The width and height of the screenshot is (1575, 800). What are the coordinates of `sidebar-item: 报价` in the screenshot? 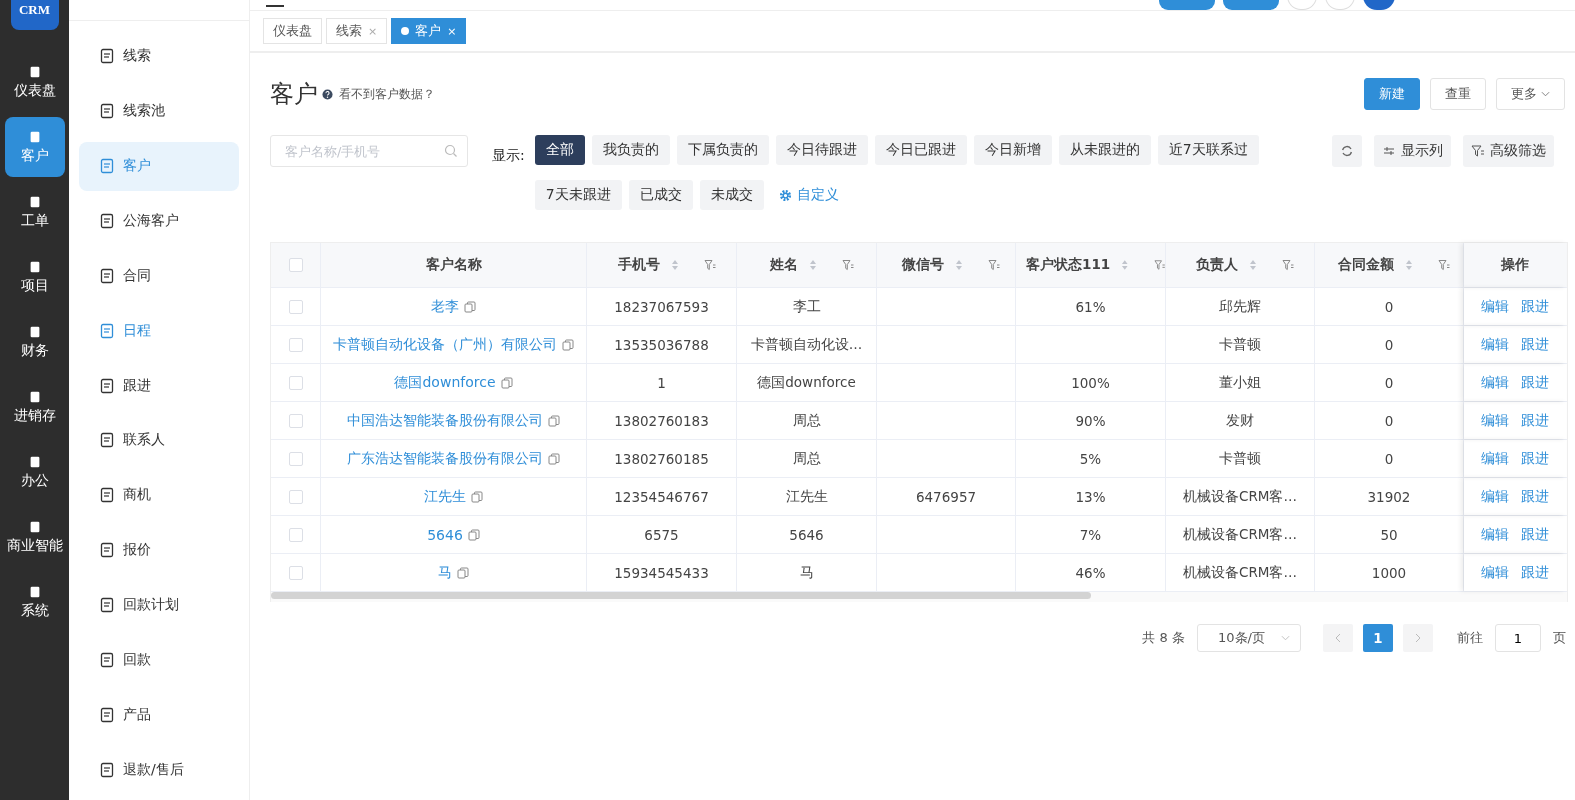 It's located at (159, 550).